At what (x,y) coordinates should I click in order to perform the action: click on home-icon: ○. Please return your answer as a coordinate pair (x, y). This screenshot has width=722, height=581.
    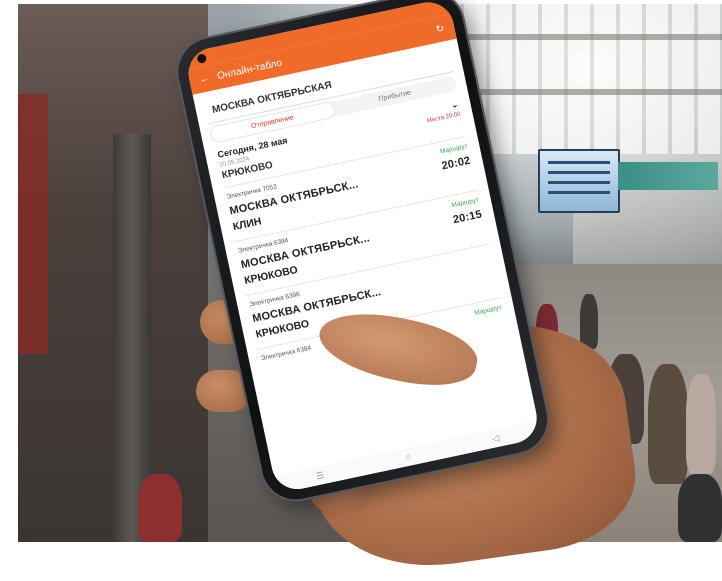
    Looking at the image, I should click on (407, 456).